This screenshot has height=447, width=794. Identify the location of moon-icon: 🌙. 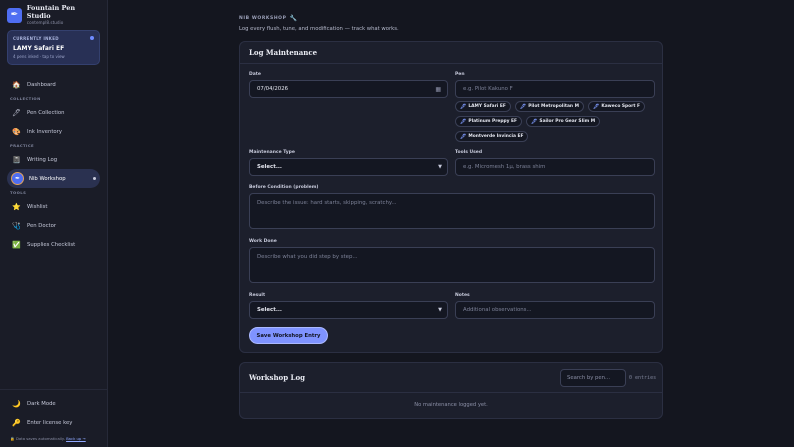
(16, 403).